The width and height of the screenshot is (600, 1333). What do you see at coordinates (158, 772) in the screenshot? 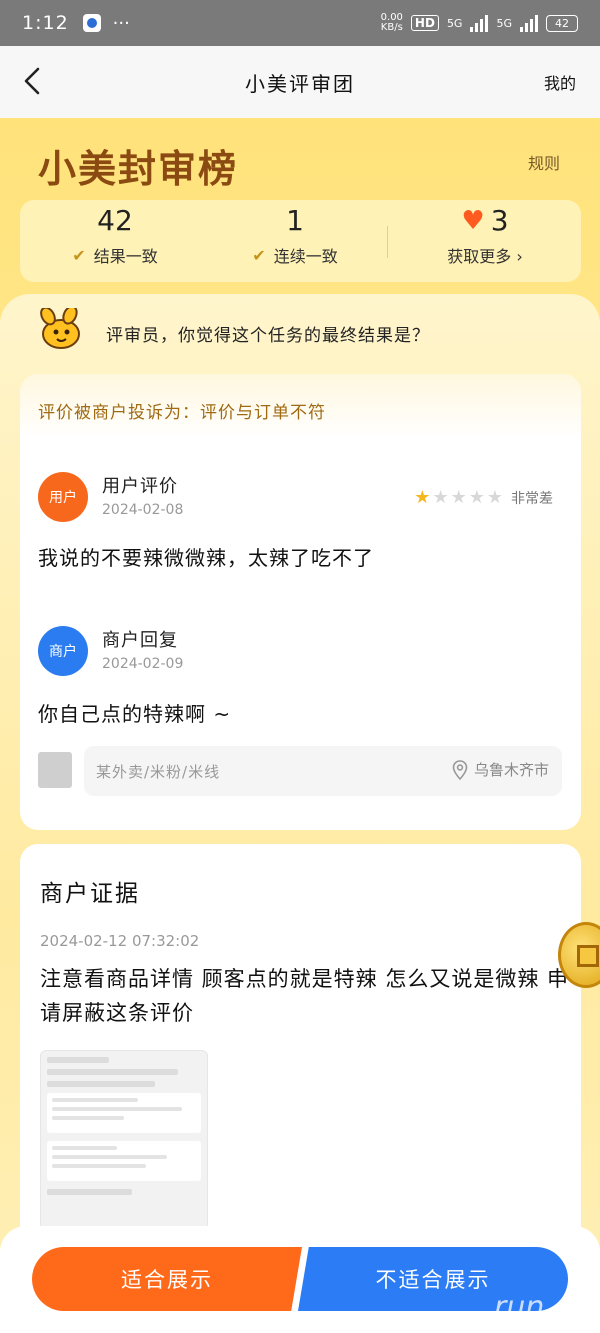
I see `store-name: 某外卖/米粉/米线` at bounding box center [158, 772].